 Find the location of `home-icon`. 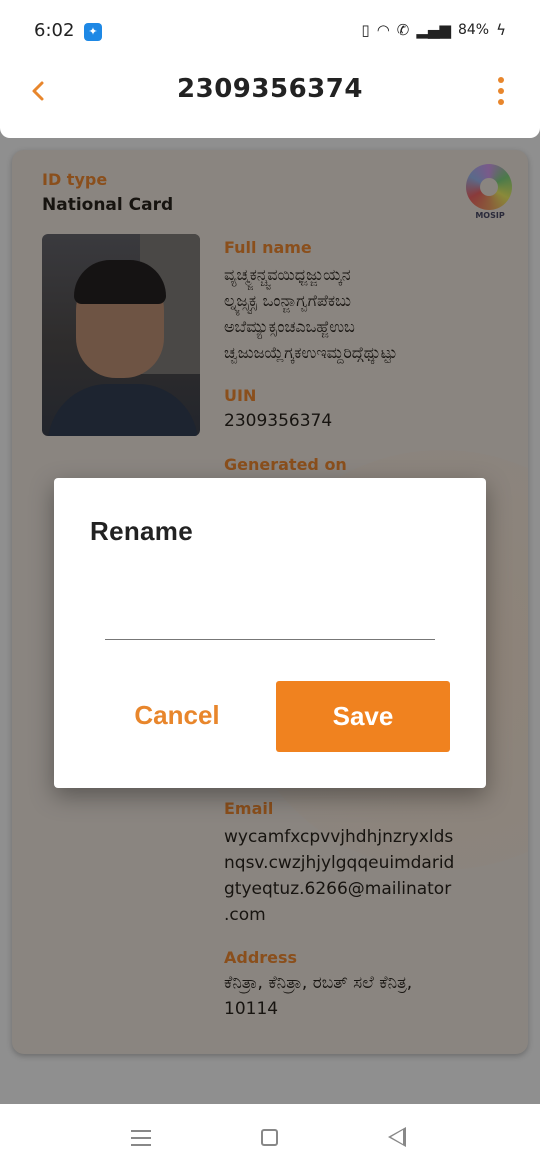

home-icon is located at coordinates (269, 1137).